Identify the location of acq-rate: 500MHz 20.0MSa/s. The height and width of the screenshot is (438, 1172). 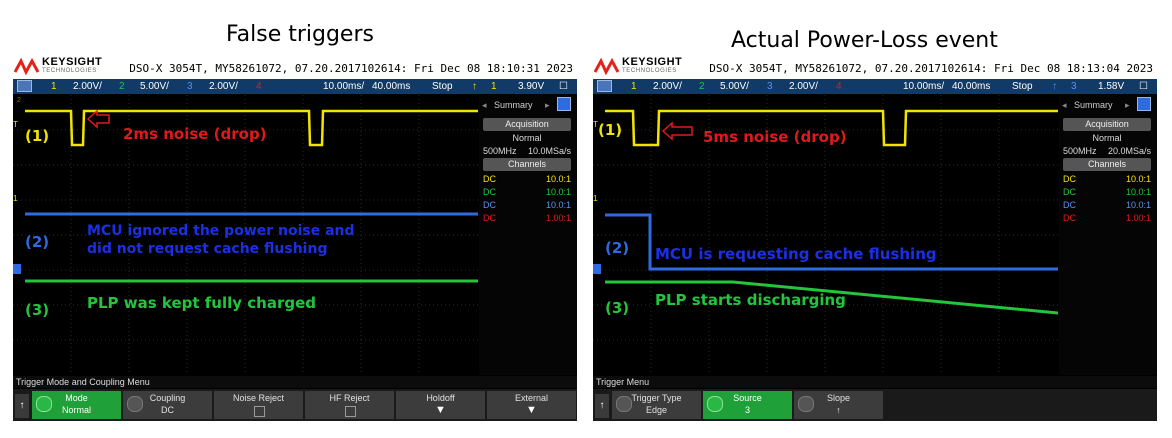
(1107, 151).